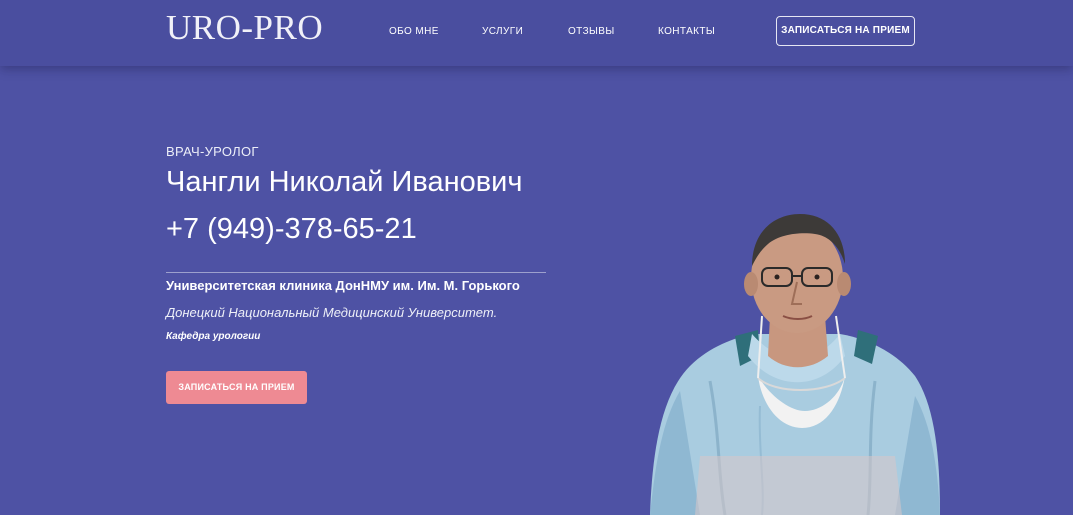 This screenshot has width=1073, height=515. I want to click on divider, so click(356, 272).